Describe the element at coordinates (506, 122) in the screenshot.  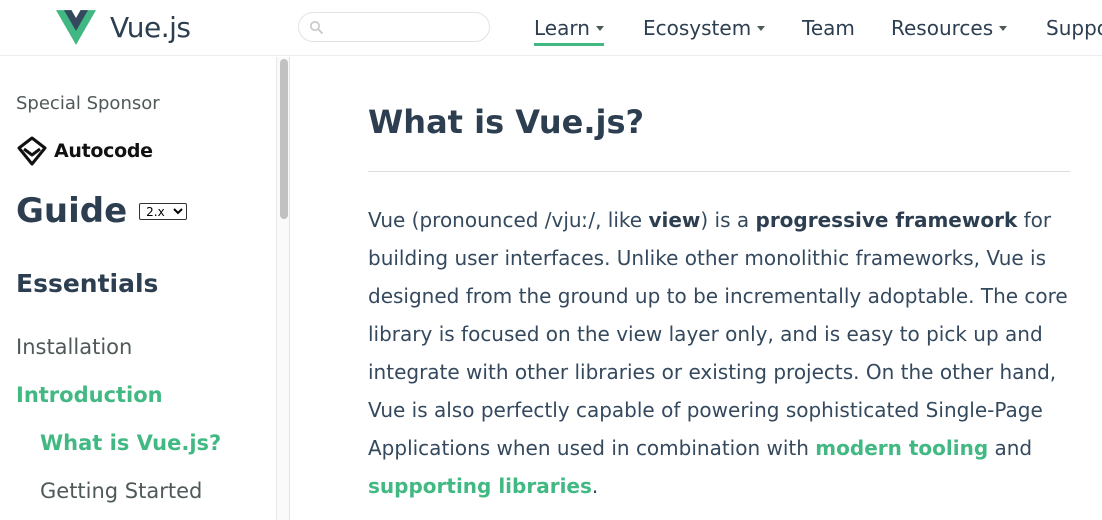
I see `page-title: What is Vue.js?` at that location.